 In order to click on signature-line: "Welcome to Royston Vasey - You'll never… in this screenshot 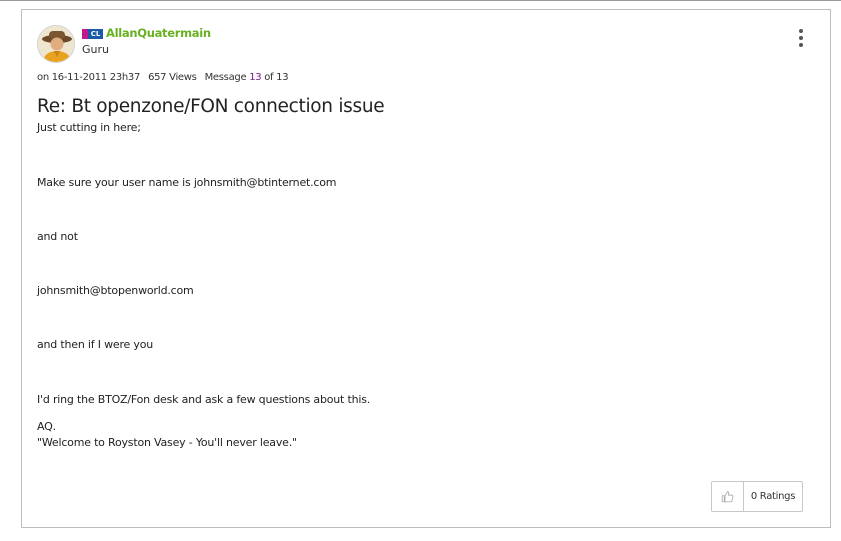, I will do `click(167, 442)`.